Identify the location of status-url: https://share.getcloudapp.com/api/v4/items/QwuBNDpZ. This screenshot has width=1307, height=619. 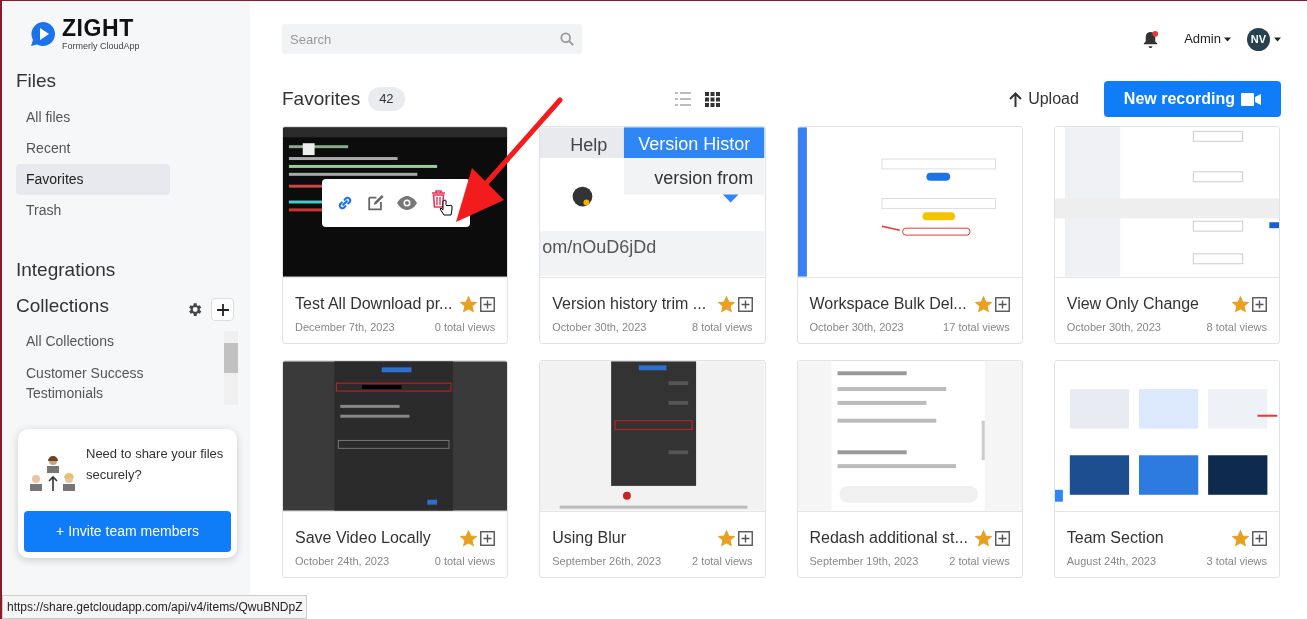
(155, 607).